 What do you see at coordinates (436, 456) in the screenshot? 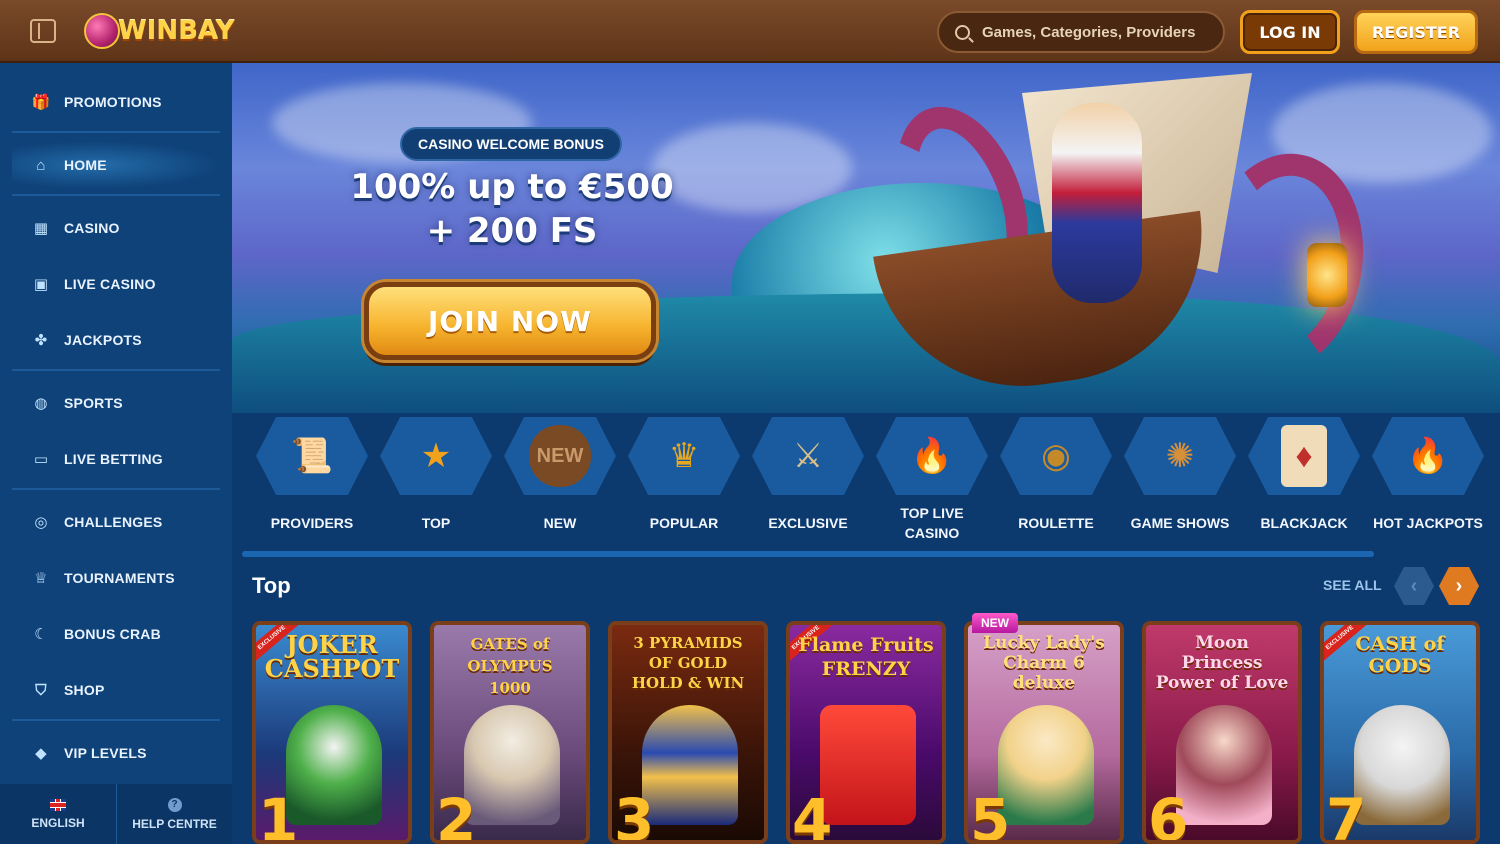
I see `star-icon: ★` at bounding box center [436, 456].